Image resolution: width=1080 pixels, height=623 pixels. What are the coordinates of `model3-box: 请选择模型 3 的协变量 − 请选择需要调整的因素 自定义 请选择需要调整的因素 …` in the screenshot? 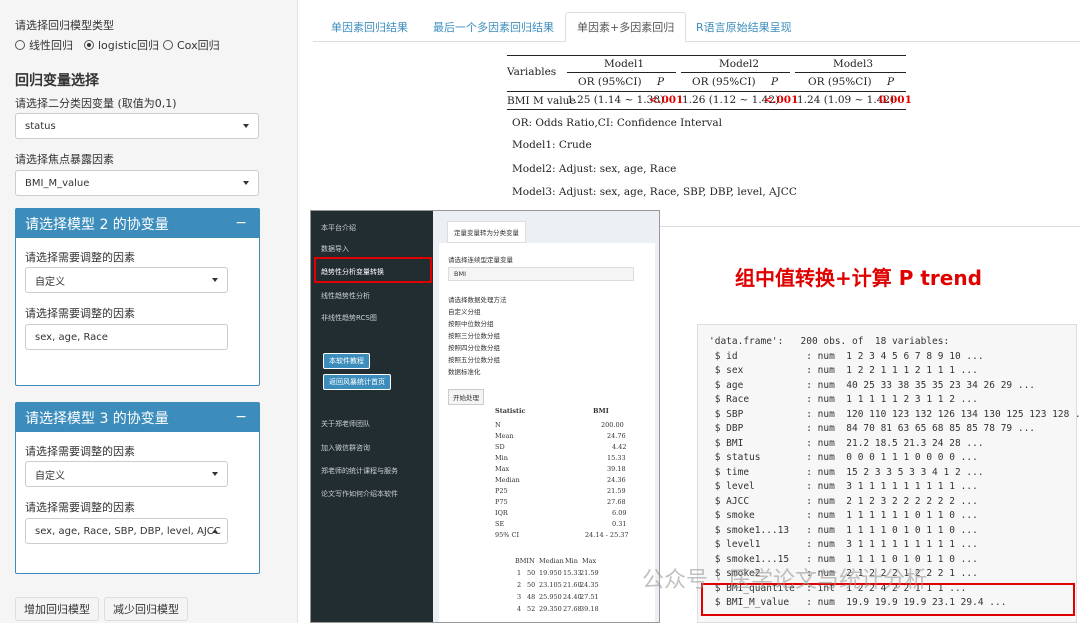 It's located at (137, 488).